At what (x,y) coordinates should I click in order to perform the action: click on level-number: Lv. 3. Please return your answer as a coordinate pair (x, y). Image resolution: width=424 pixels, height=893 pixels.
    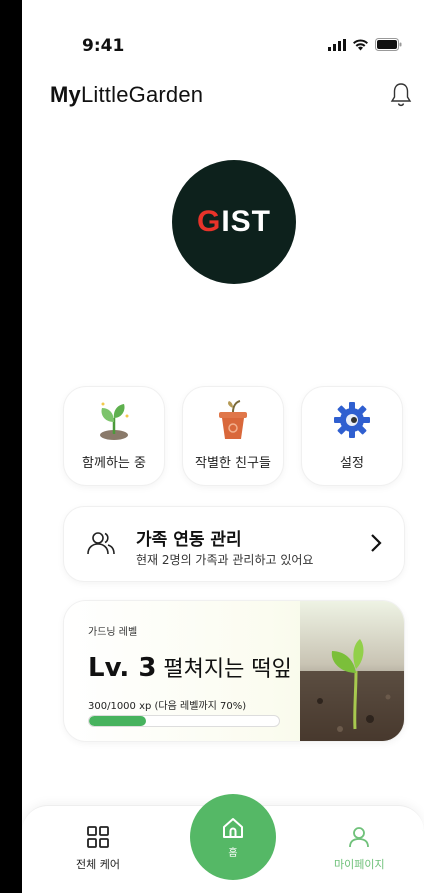
    Looking at the image, I should click on (122, 668).